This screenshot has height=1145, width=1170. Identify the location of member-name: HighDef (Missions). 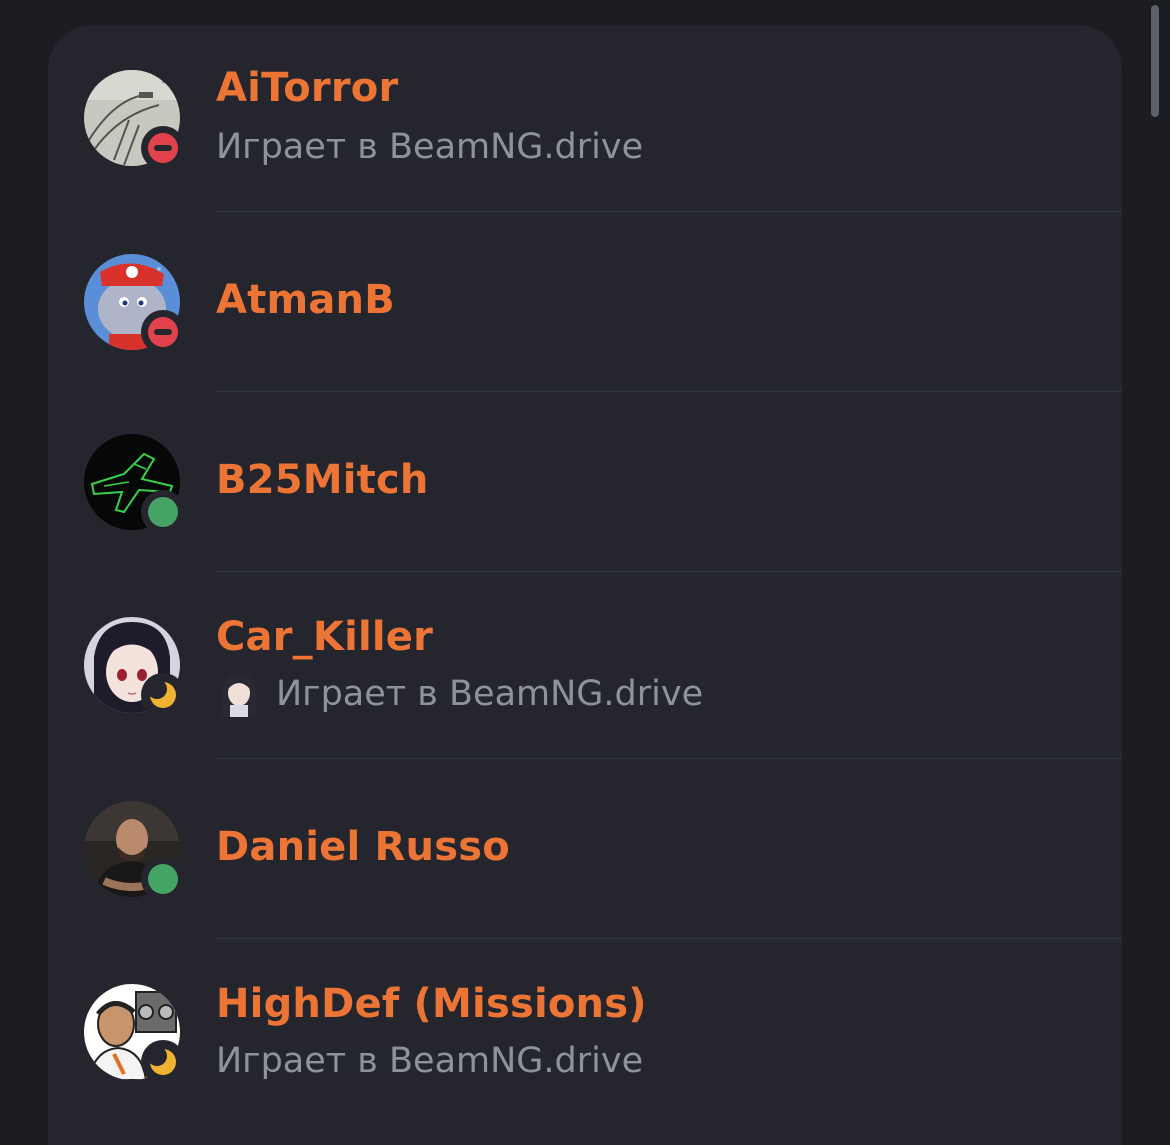
(431, 1004).